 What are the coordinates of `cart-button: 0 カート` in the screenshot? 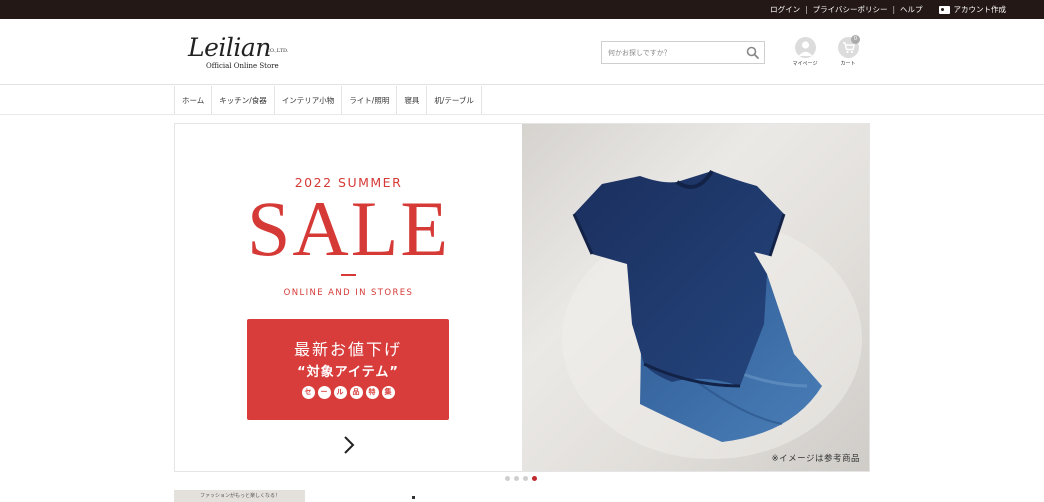 It's located at (848, 51).